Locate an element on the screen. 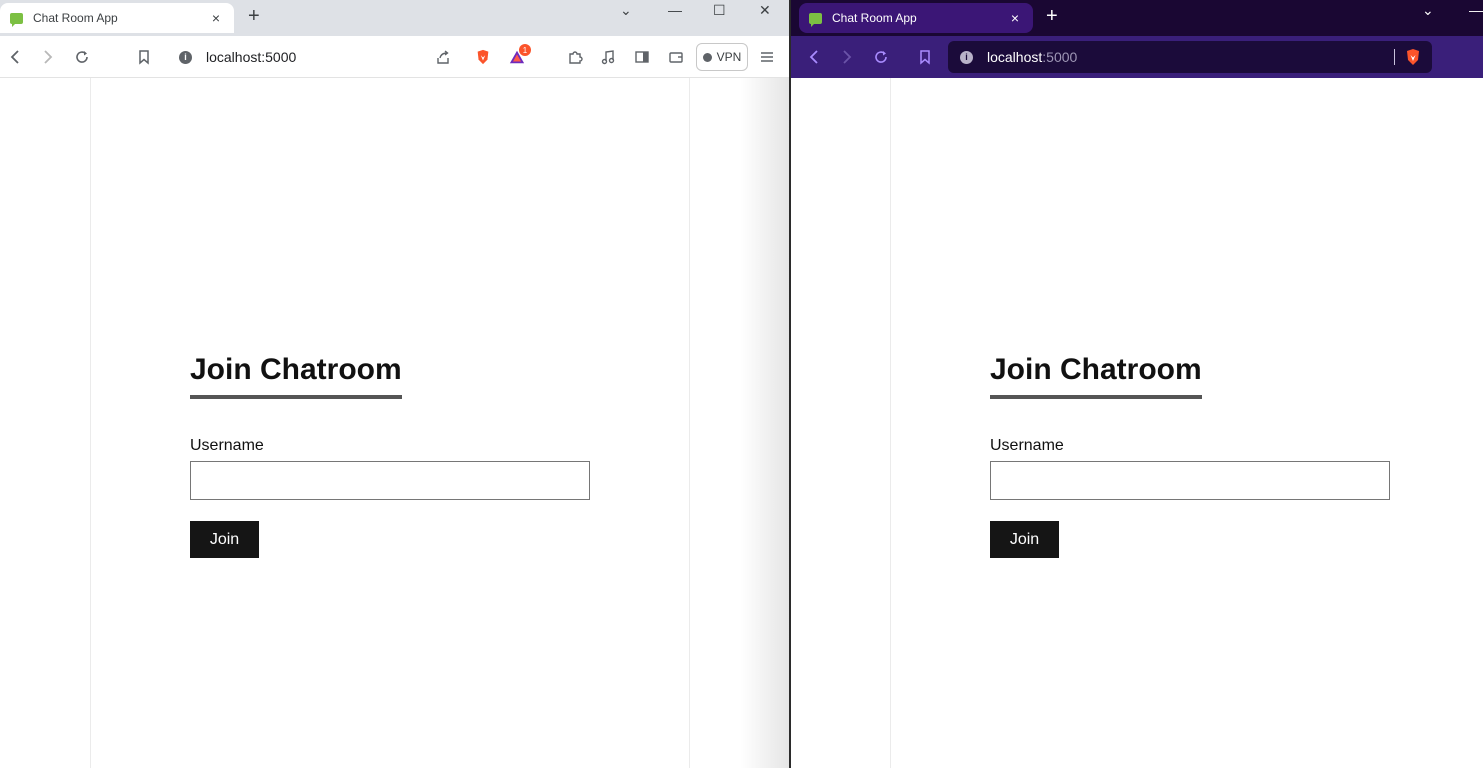 This screenshot has height=768, width=1483. wallet-icon is located at coordinates (676, 57).